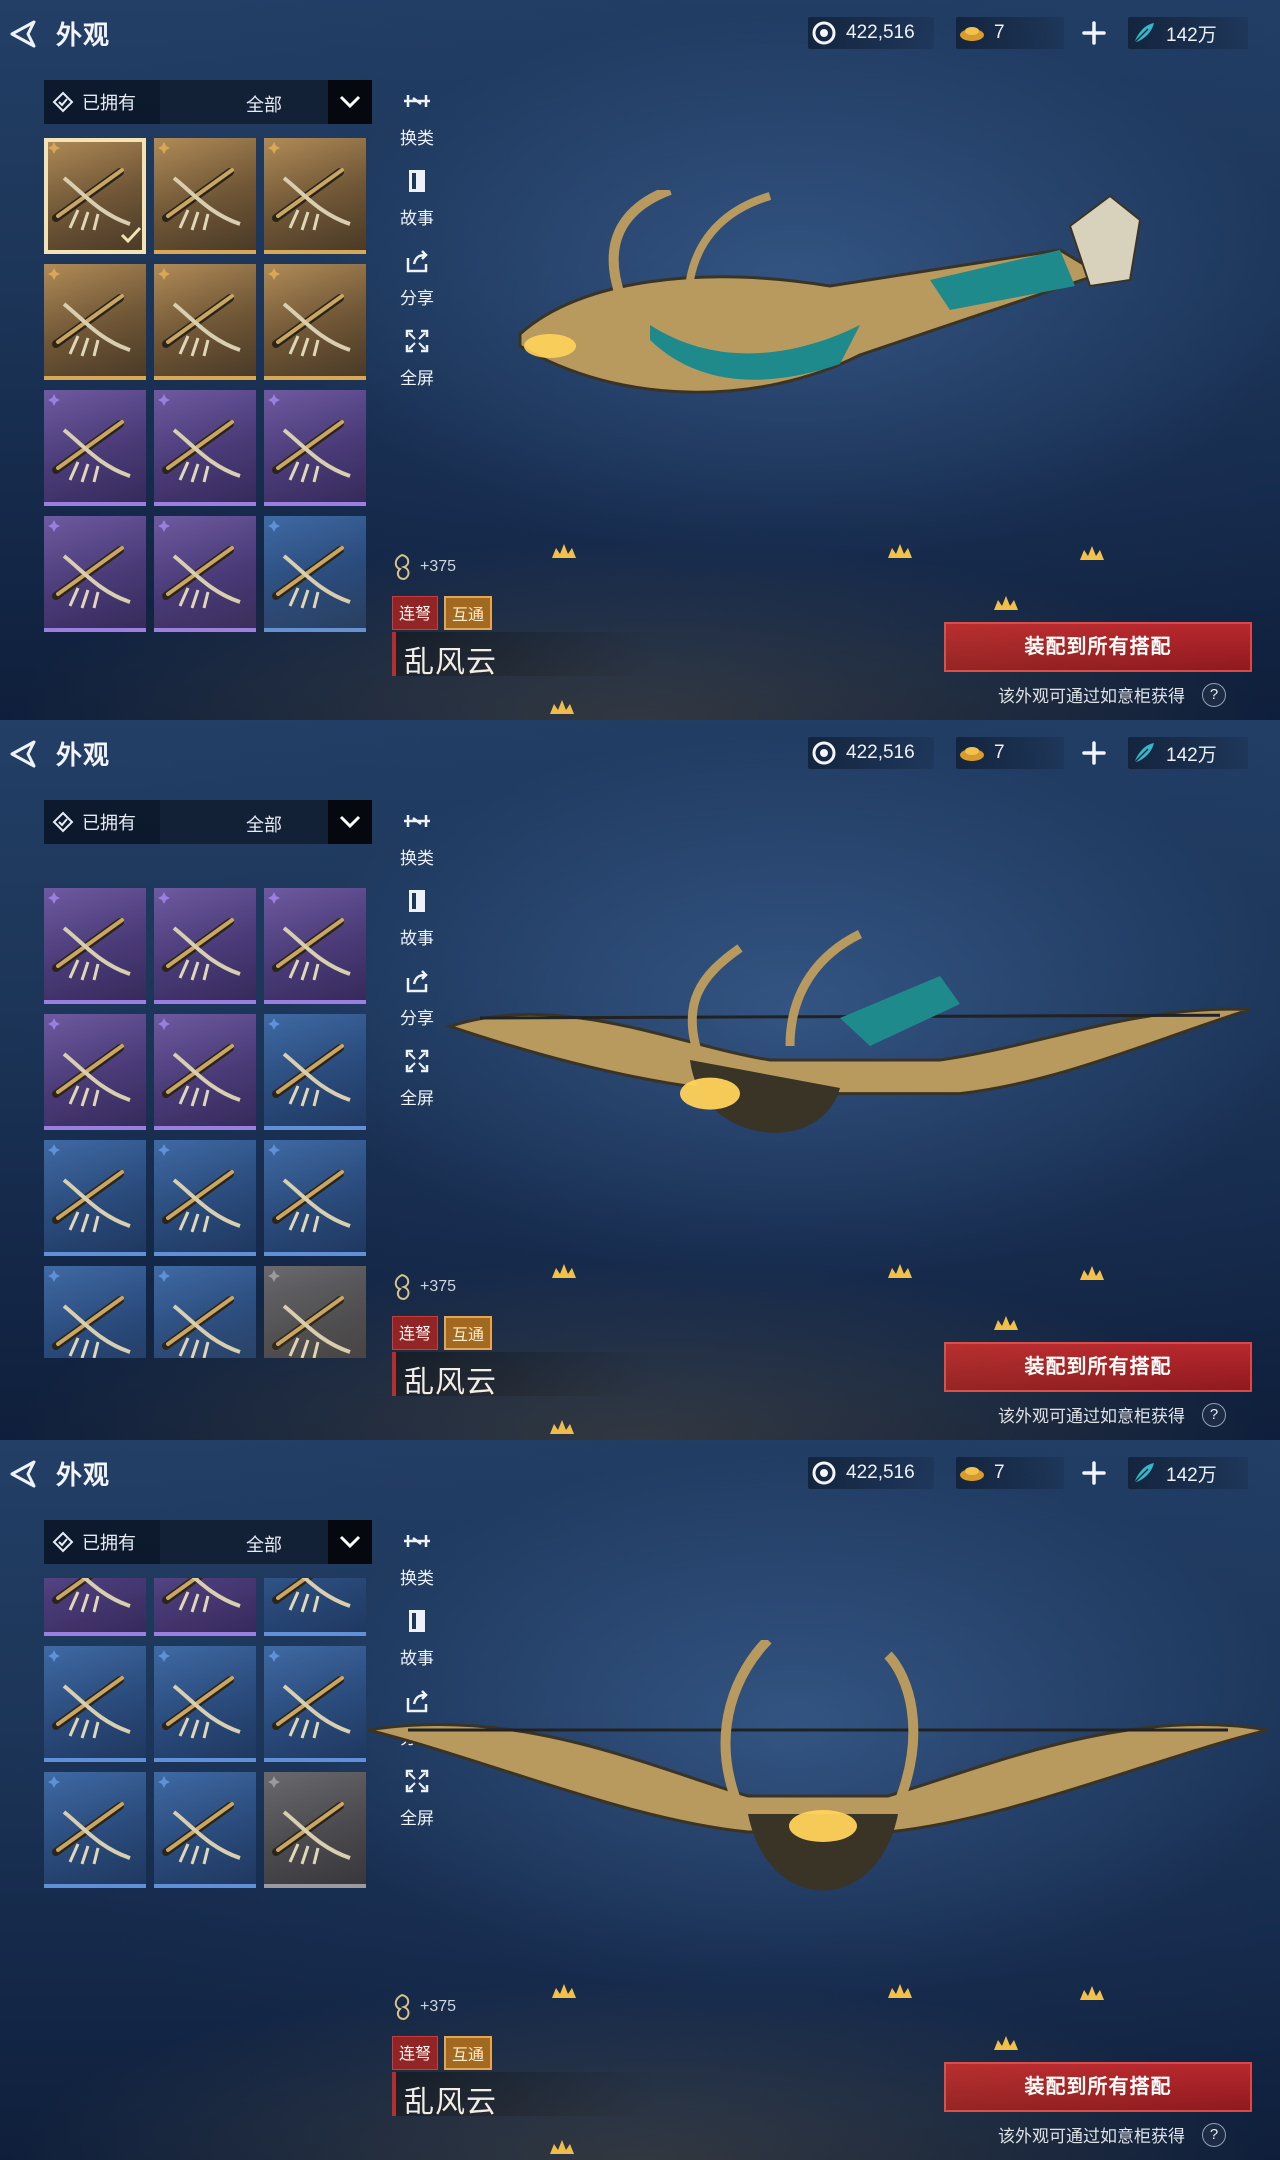 Image resolution: width=1280 pixels, height=2160 pixels. I want to click on category-value: 全部, so click(264, 105).